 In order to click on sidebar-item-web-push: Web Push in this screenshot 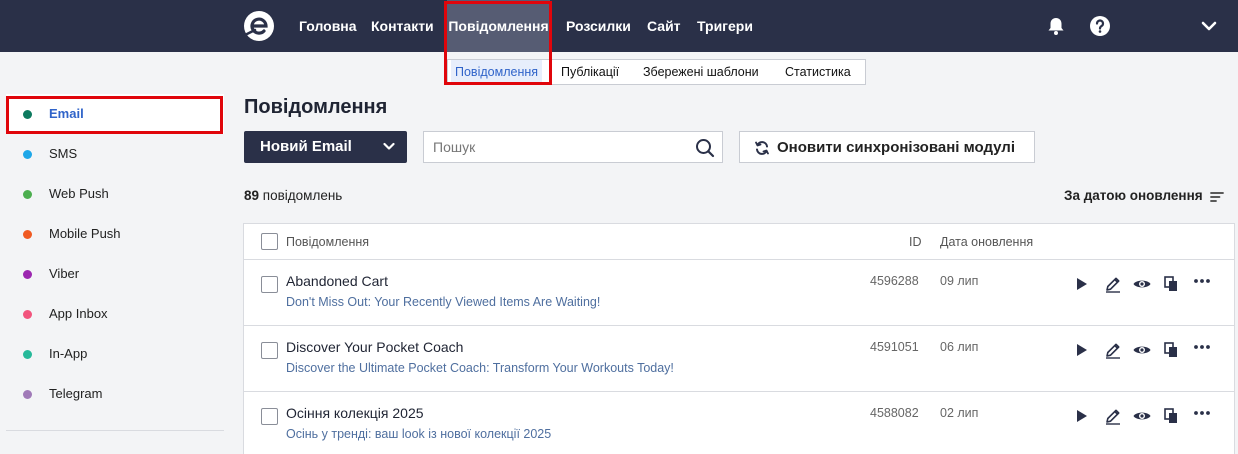, I will do `click(115, 194)`.